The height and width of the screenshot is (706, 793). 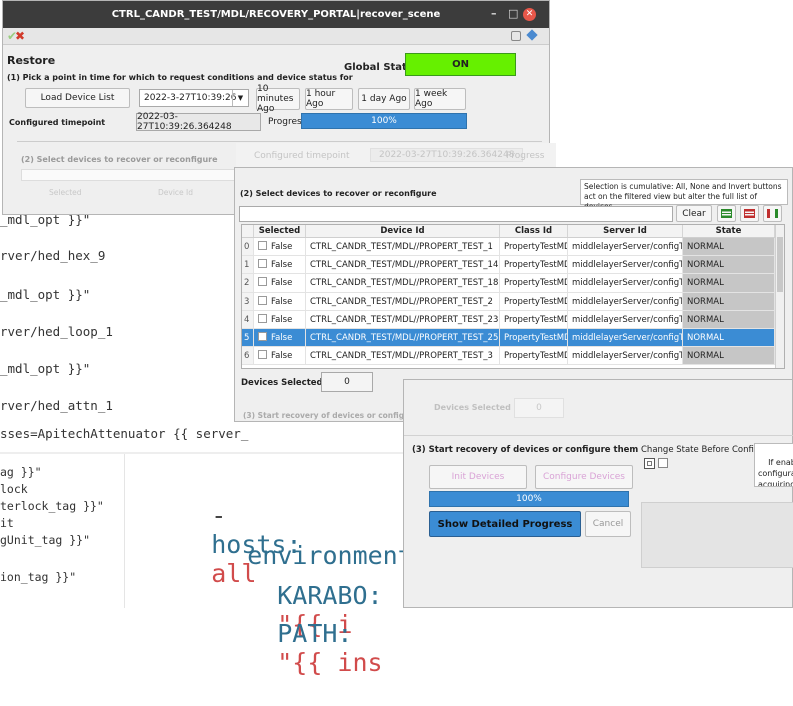 What do you see at coordinates (516, 36) in the screenshot?
I see `device-icon` at bounding box center [516, 36].